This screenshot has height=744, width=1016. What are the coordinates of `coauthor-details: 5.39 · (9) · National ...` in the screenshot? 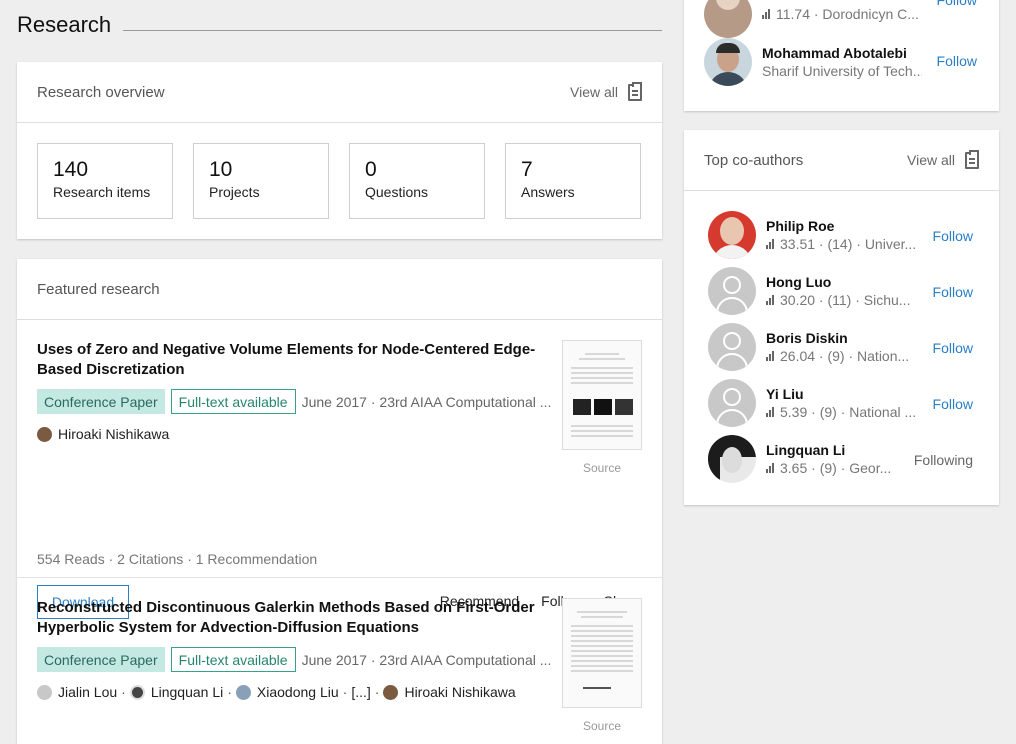 It's located at (848, 412).